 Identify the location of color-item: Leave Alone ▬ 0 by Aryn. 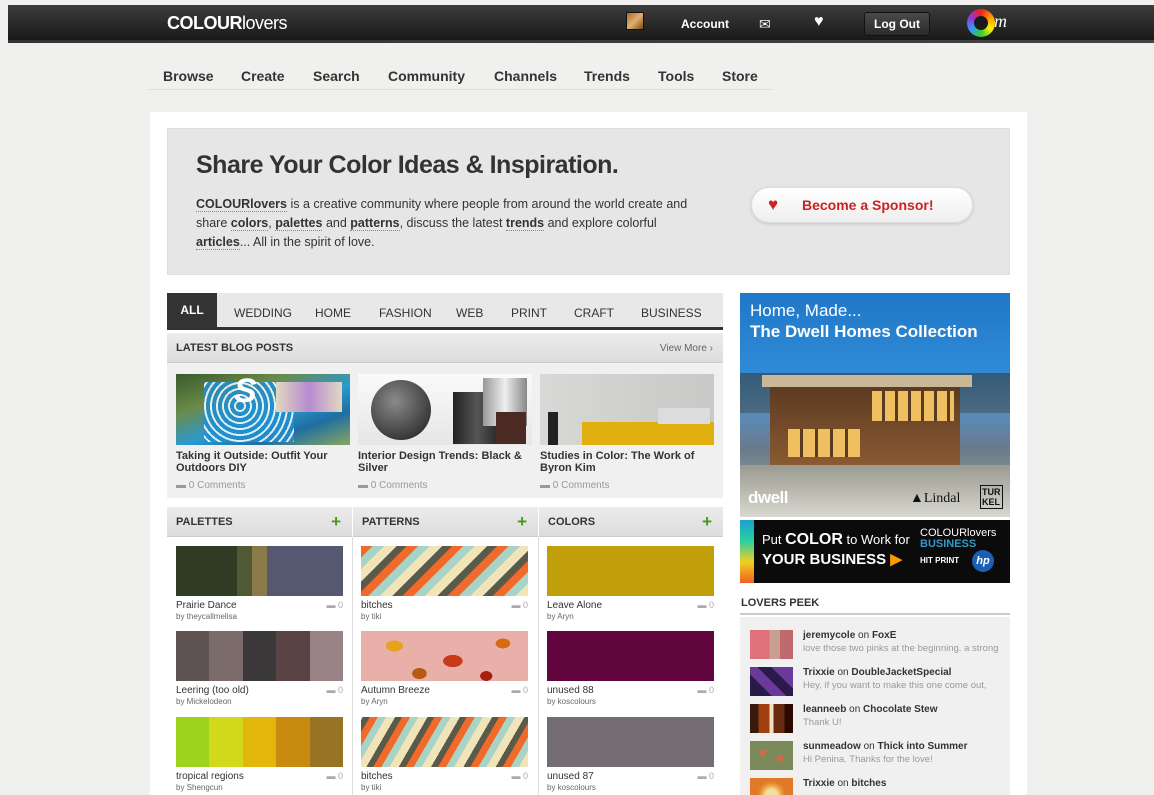
(630, 583).